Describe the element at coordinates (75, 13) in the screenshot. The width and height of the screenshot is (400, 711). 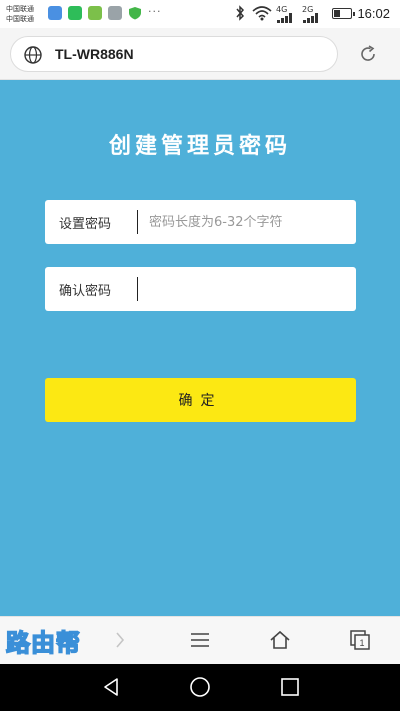
I see `wechat-icon` at that location.